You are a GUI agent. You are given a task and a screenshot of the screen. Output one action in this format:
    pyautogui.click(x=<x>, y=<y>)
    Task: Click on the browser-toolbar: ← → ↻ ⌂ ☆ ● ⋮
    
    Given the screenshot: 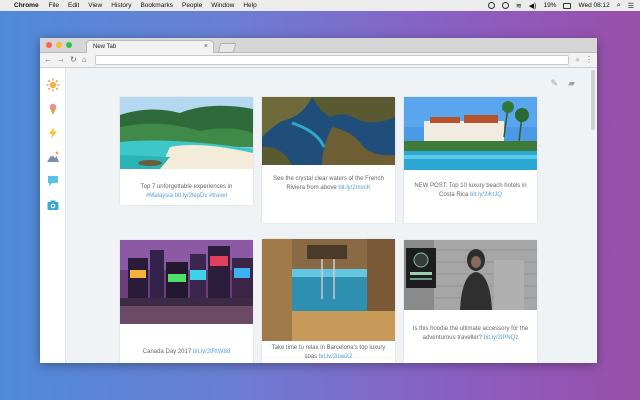 What is the action you would take?
    pyautogui.click(x=318, y=60)
    